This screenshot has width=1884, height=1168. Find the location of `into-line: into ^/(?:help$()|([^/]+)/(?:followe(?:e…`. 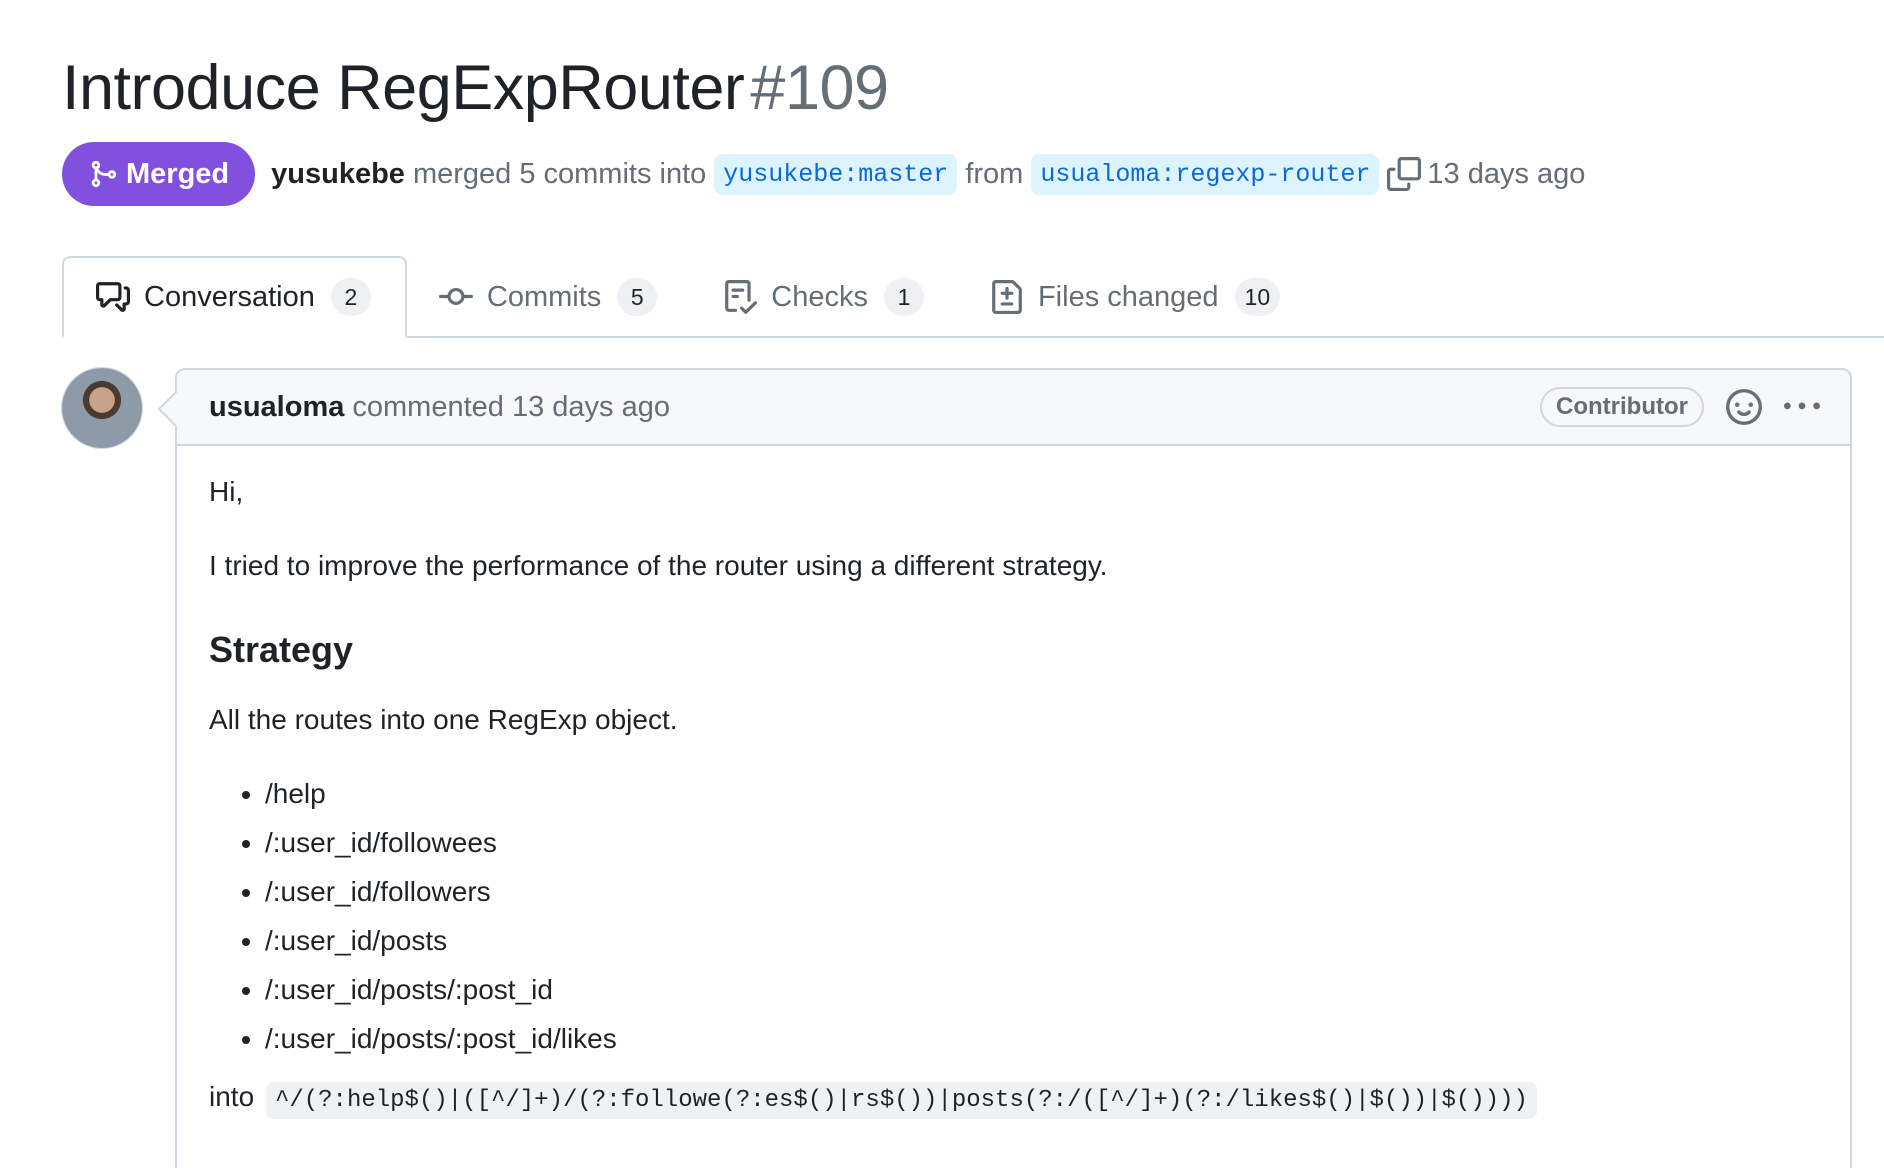

into-line: into ^/(?:help$()|([^/]+)/(?:followe(?:e… is located at coordinates (1013, 1099).